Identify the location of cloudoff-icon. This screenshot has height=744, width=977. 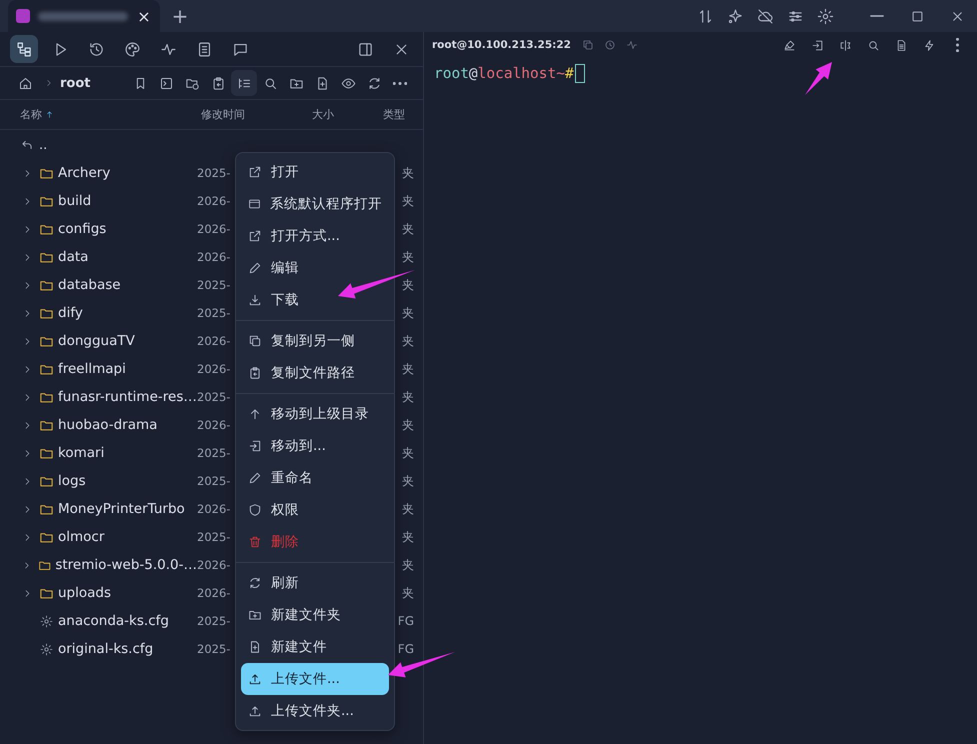
(765, 16).